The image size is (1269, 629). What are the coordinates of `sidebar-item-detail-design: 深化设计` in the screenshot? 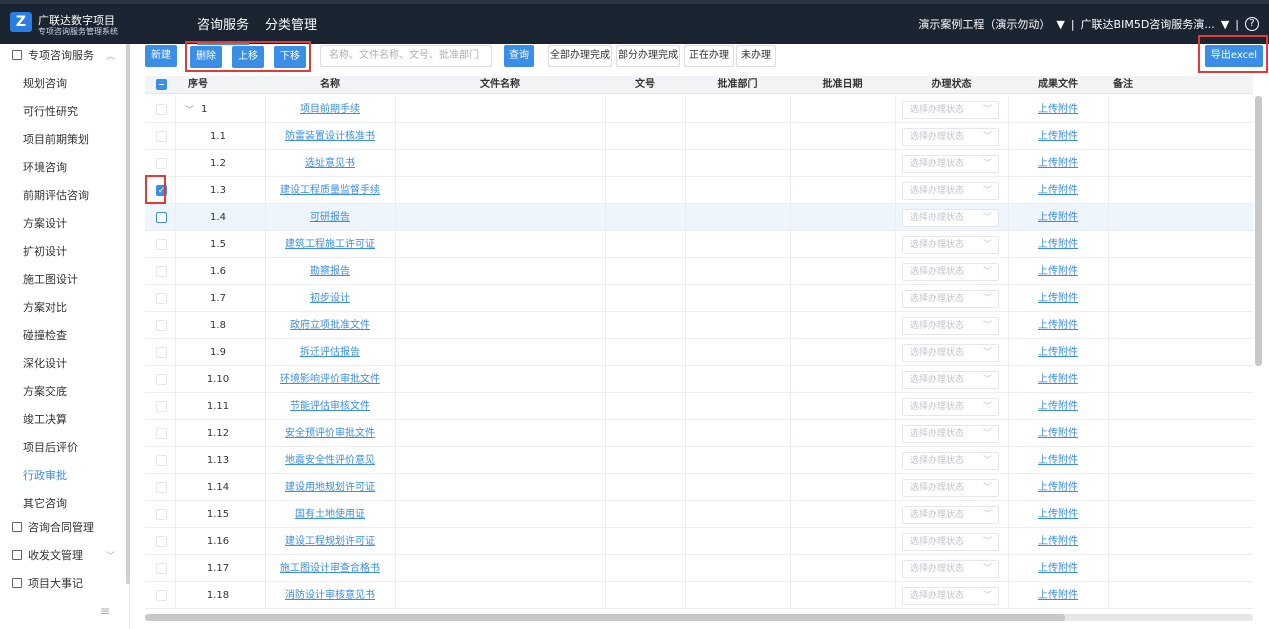 It's located at (45, 363).